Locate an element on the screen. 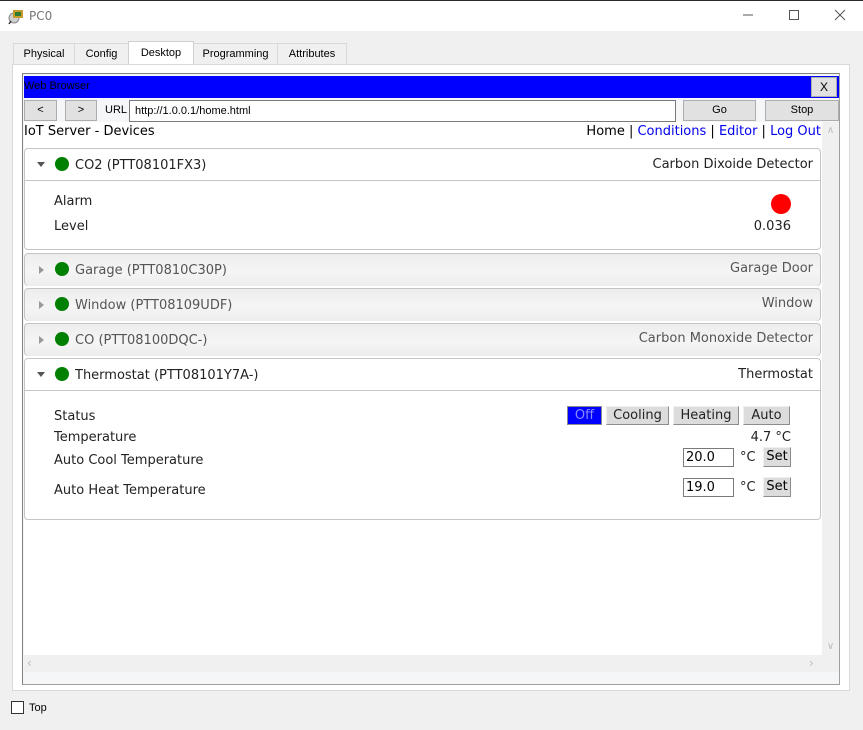 The width and height of the screenshot is (863, 730). device-panel-window: Window (PTT08109UDF) Window is located at coordinates (422, 304).